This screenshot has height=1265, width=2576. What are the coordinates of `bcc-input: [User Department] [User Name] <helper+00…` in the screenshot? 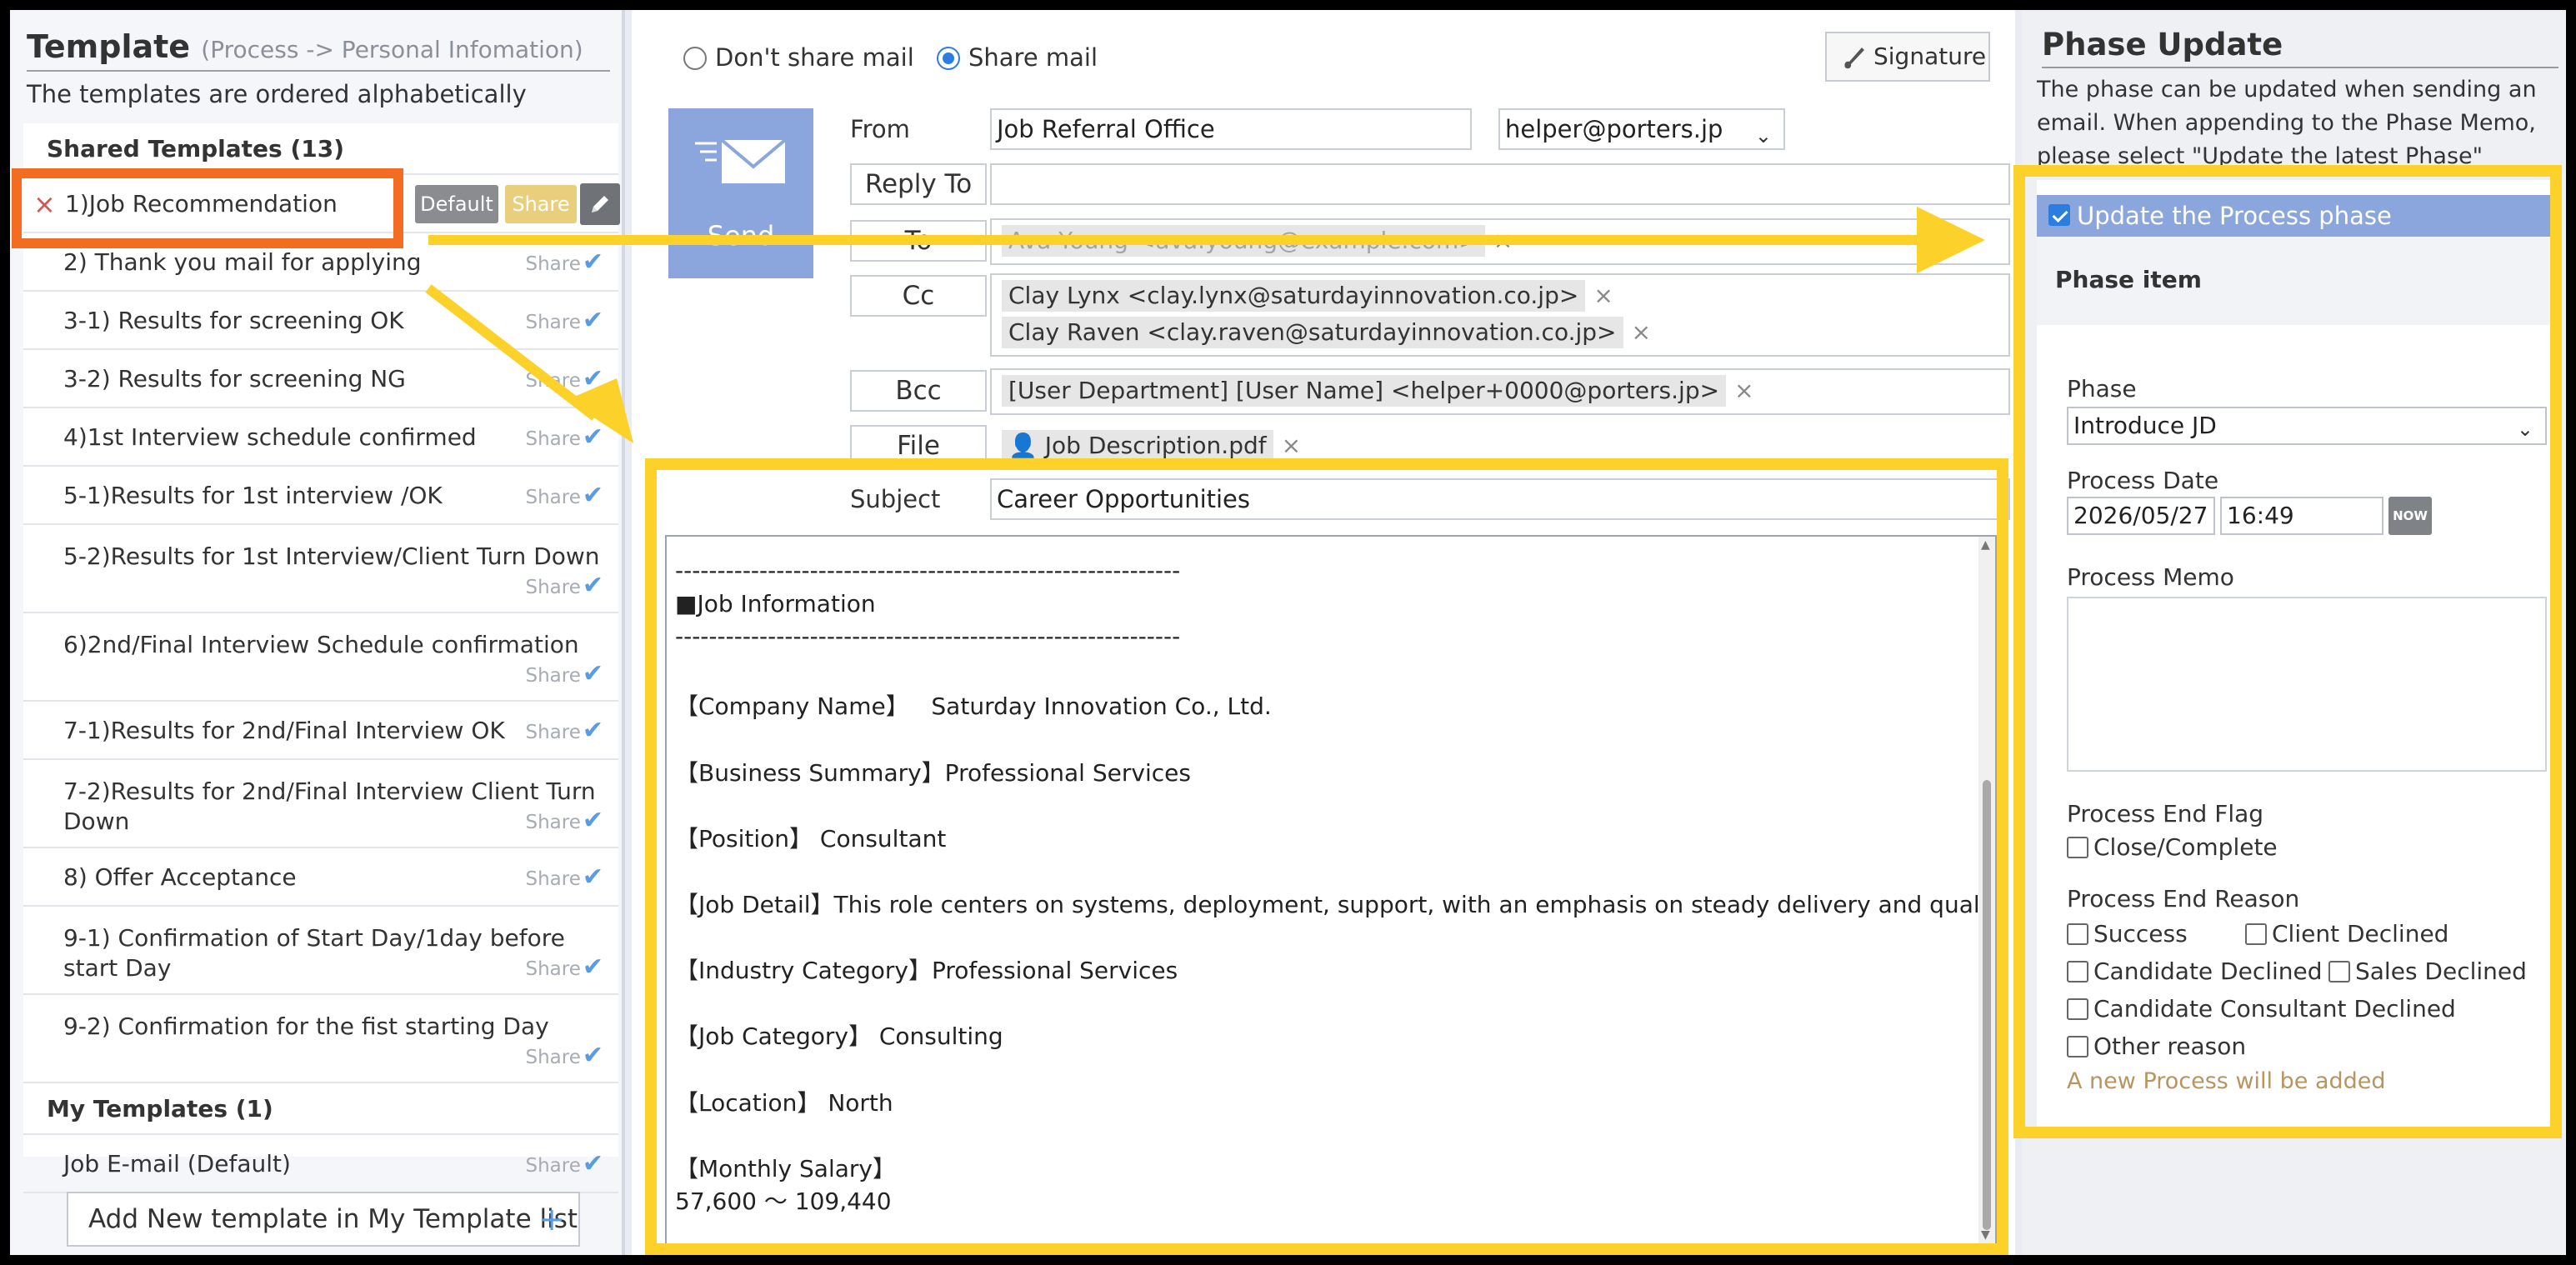 It's located at (1500, 391).